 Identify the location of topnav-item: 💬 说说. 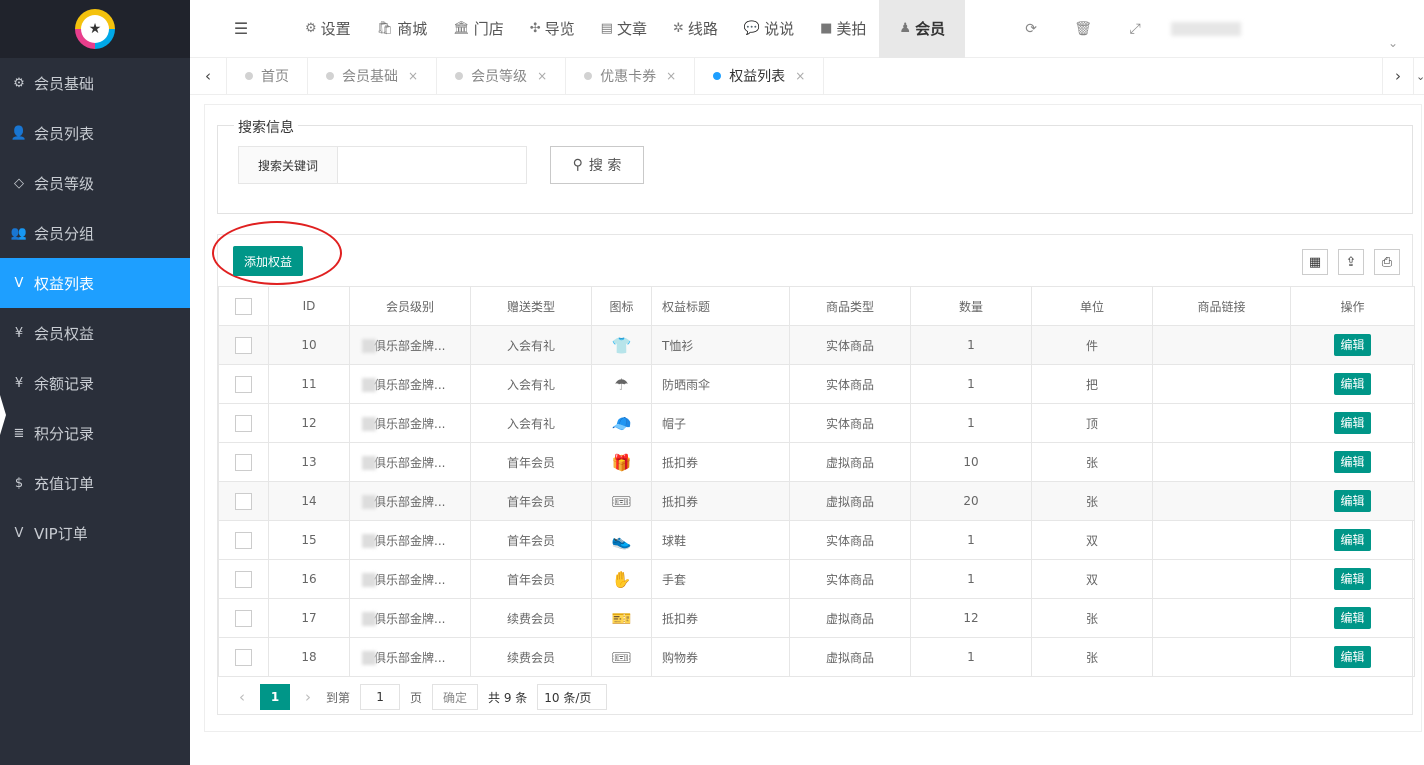
(769, 29).